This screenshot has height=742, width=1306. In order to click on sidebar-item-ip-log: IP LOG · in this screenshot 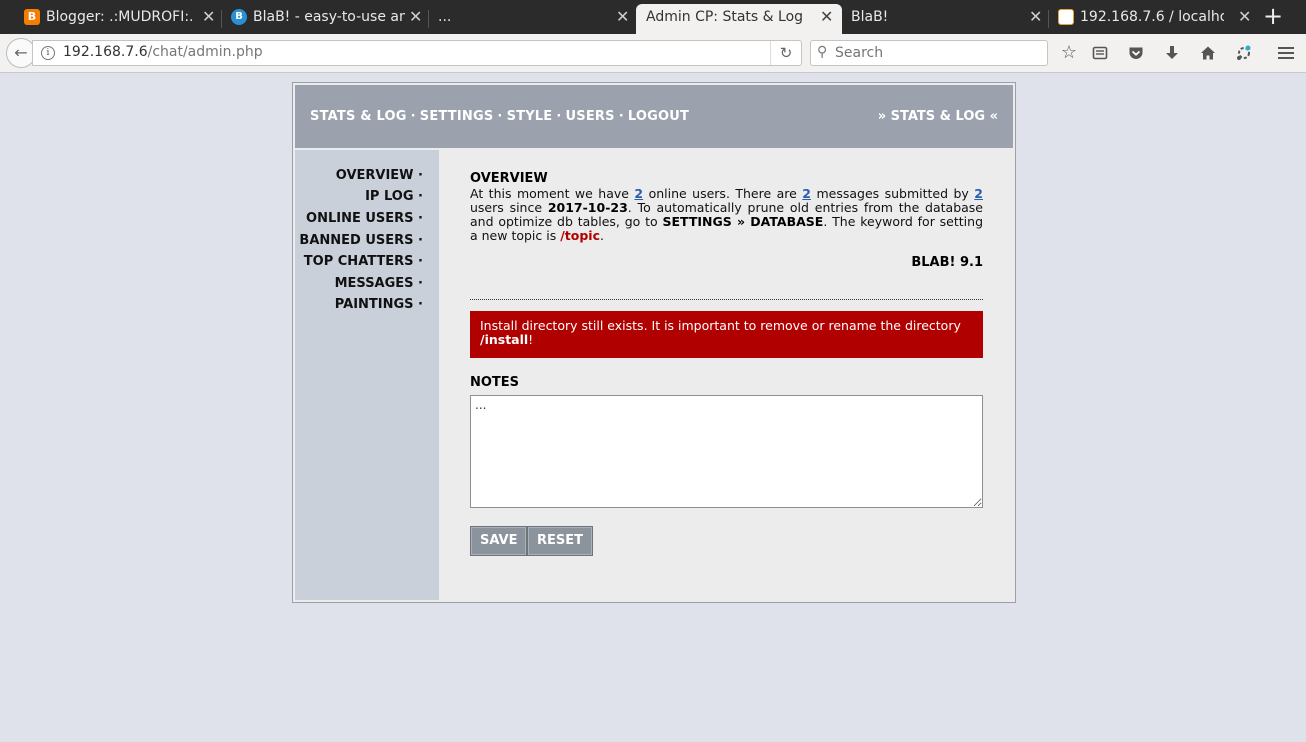, I will do `click(394, 196)`.